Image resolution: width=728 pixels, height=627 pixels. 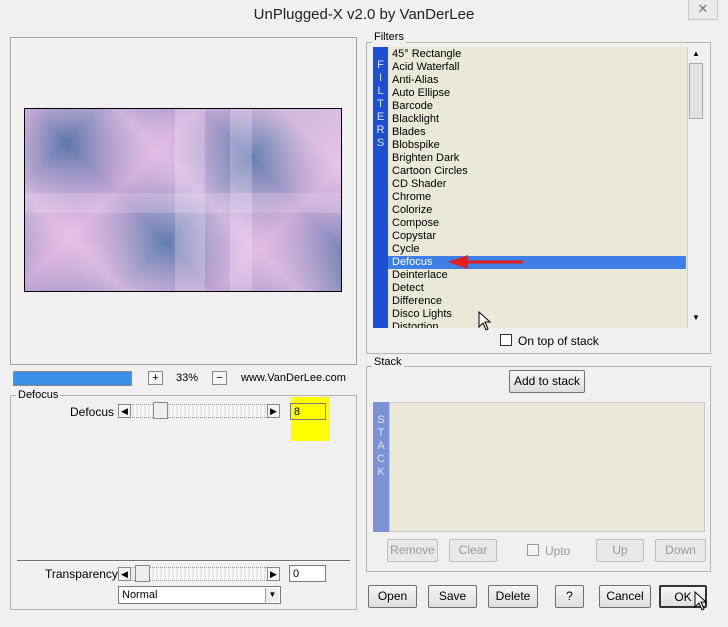 What do you see at coordinates (506, 340) in the screenshot?
I see `on-top-checkbox` at bounding box center [506, 340].